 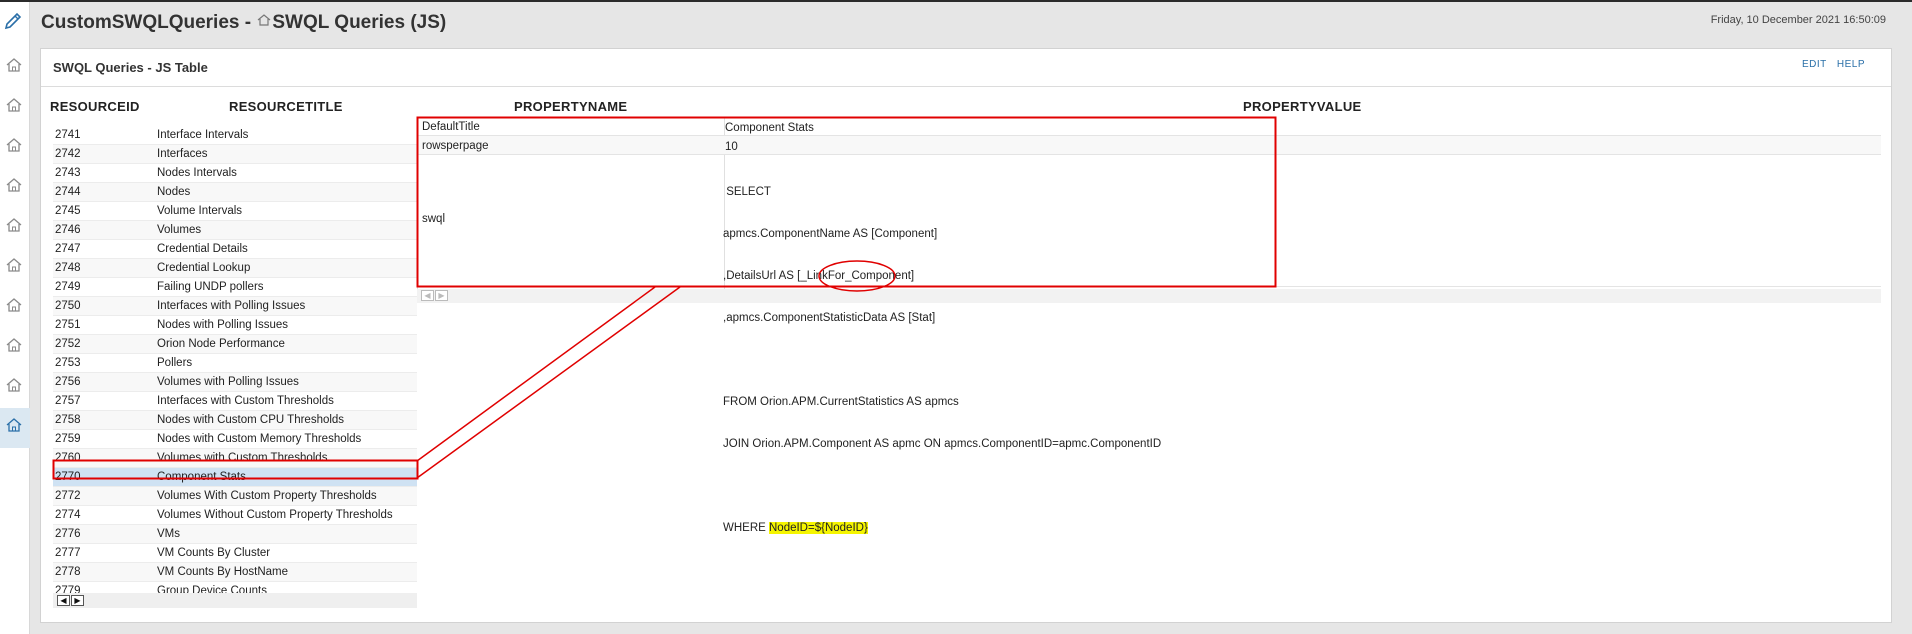 I want to click on resource-title: Credential Lookup, so click(x=204, y=268).